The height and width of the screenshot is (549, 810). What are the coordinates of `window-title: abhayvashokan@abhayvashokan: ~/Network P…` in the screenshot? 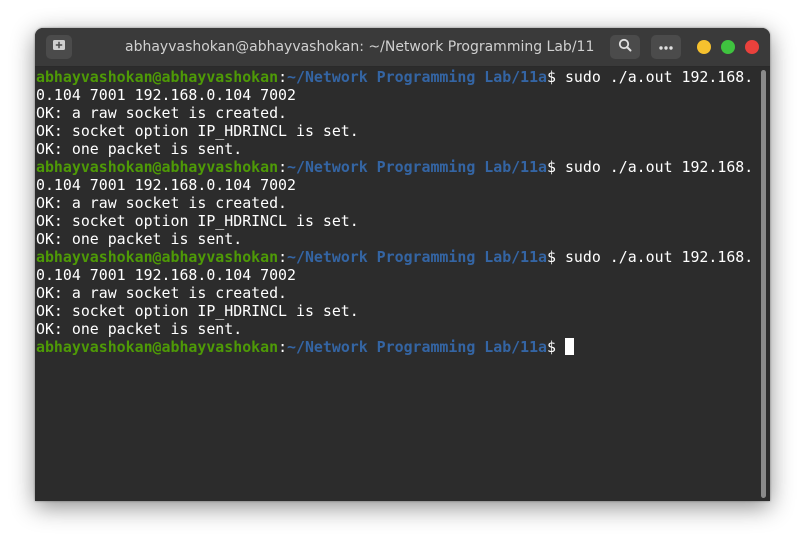 It's located at (360, 47).